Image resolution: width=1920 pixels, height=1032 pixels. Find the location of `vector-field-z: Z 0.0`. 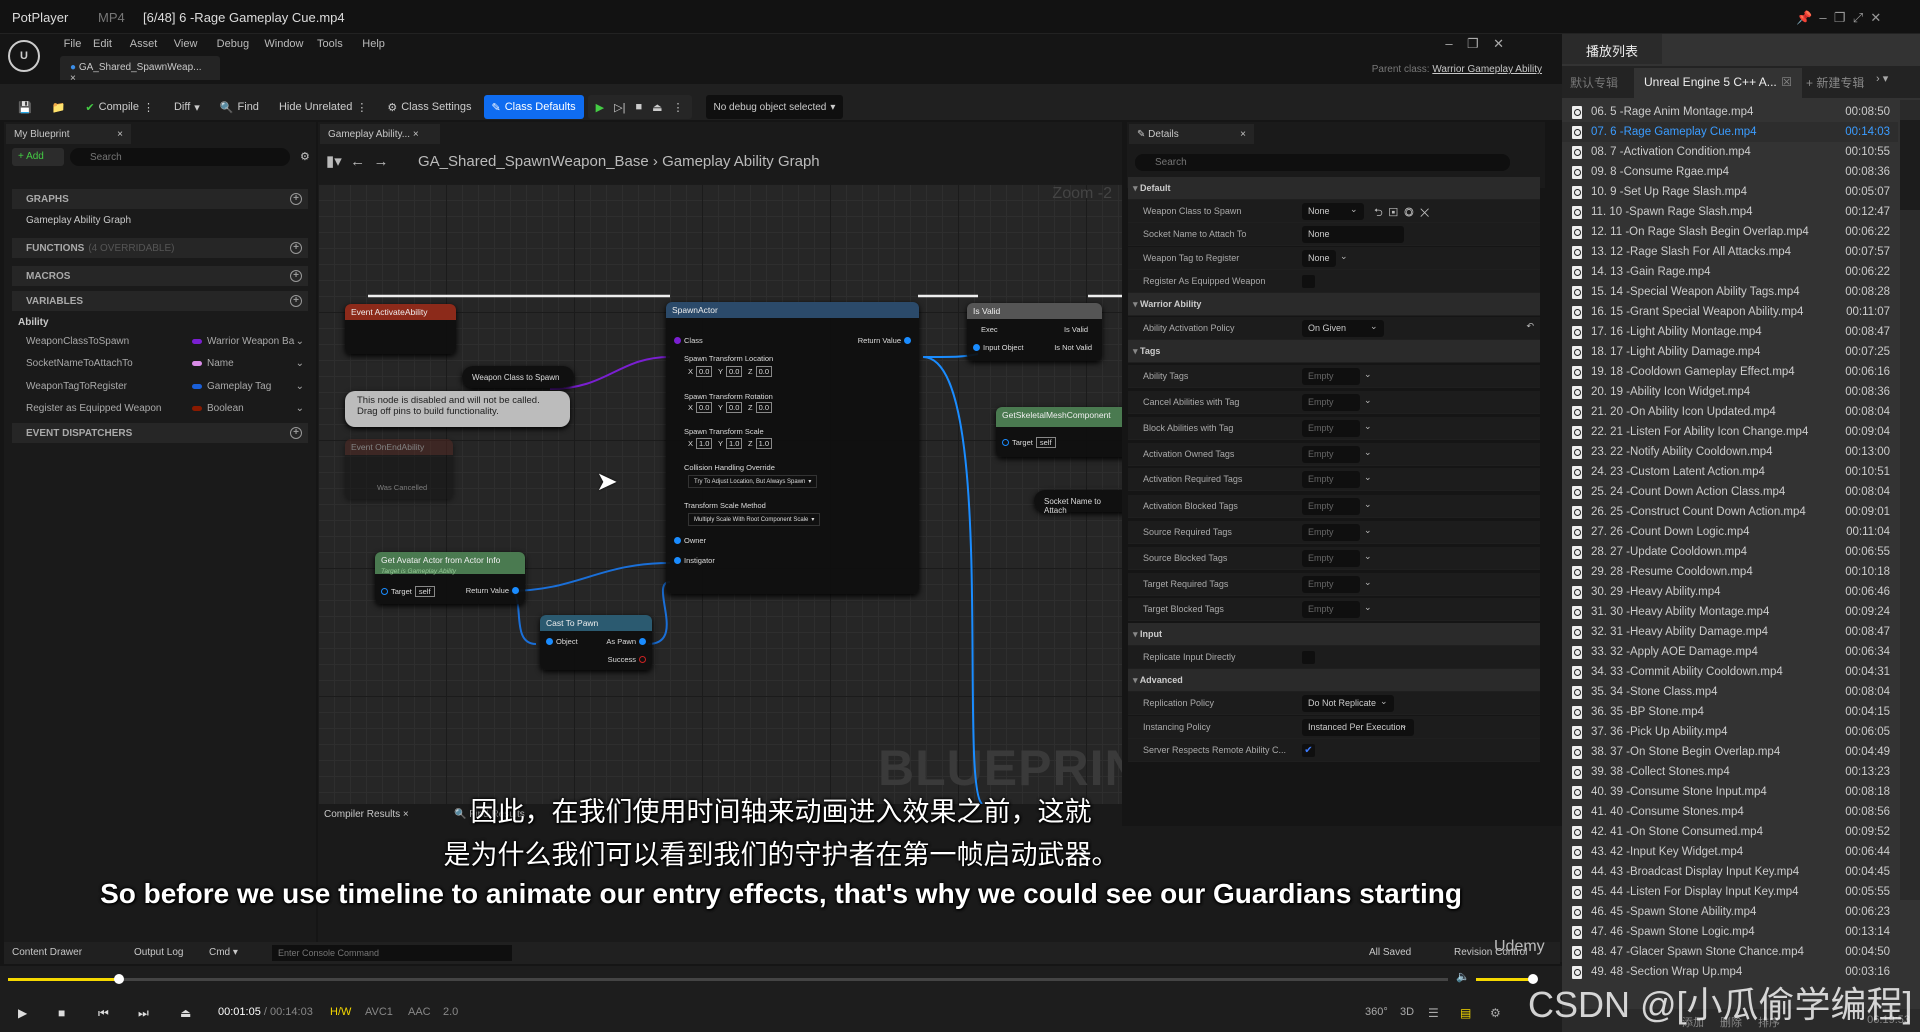

vector-field-z: Z 0.0 is located at coordinates (760, 407).